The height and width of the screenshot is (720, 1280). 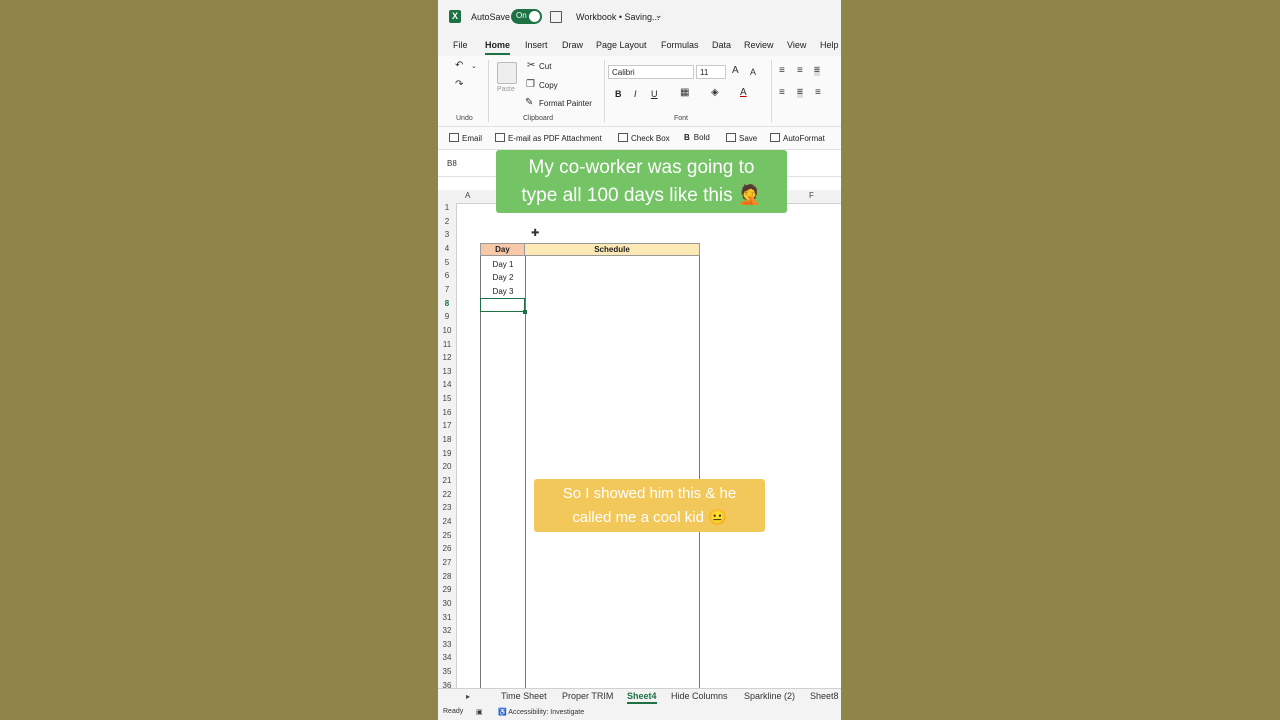 I want to click on row-header: 9, so click(x=447, y=319).